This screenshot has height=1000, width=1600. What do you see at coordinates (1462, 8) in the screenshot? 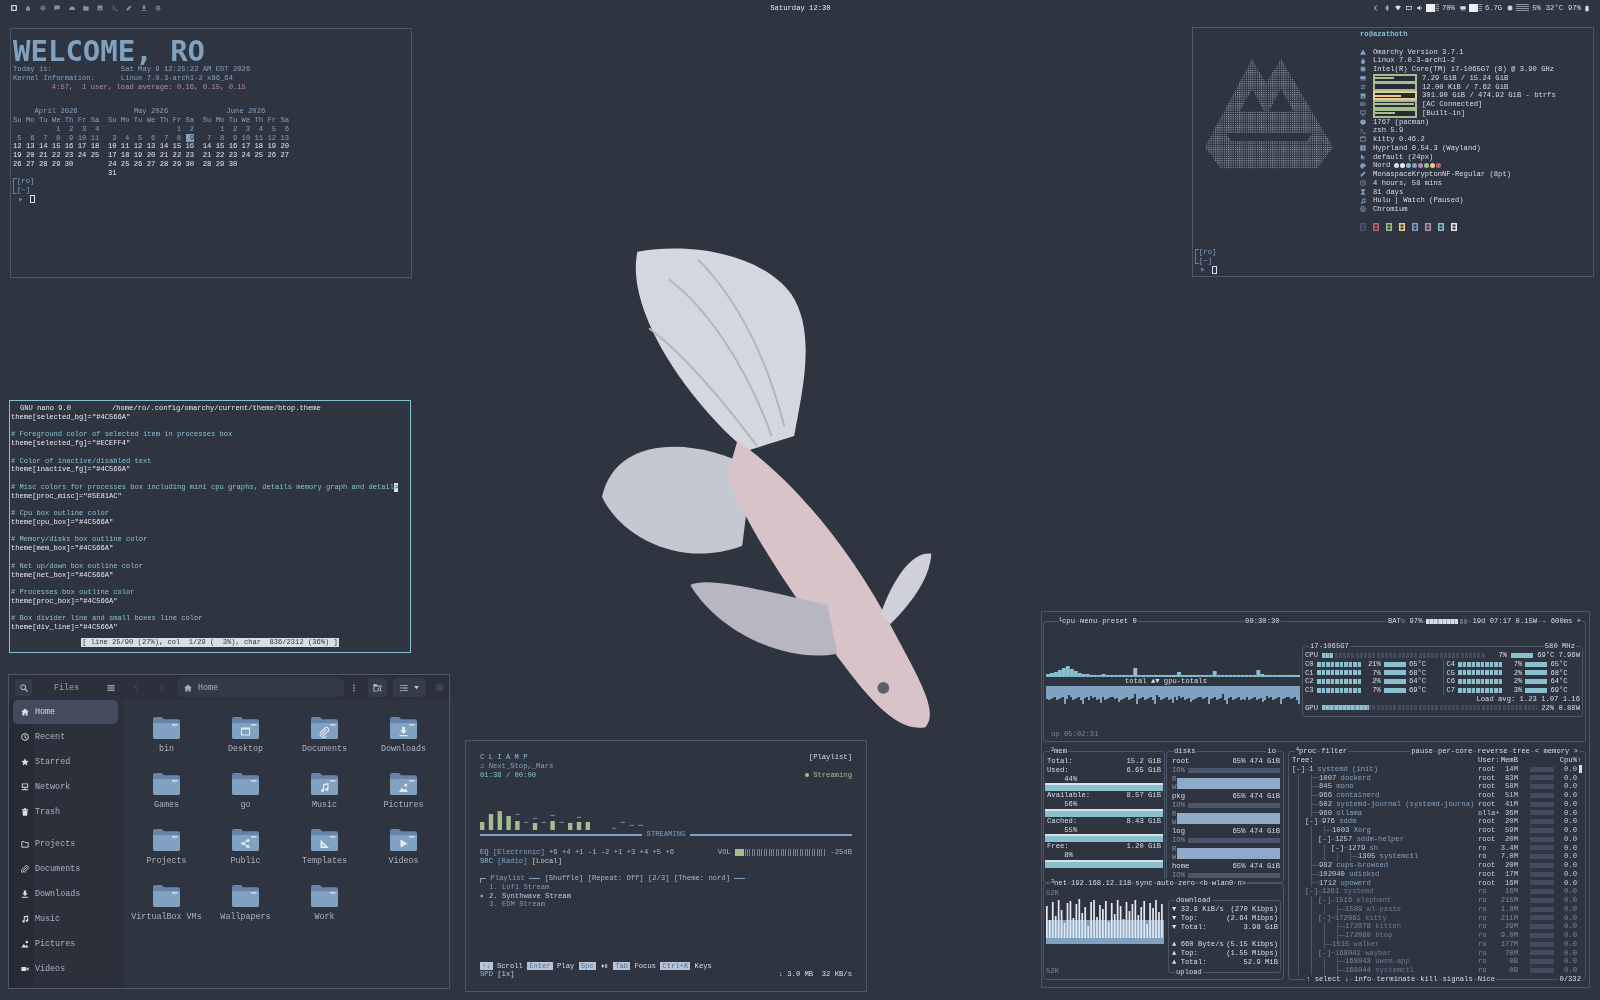
I see `memory-icon` at bounding box center [1462, 8].